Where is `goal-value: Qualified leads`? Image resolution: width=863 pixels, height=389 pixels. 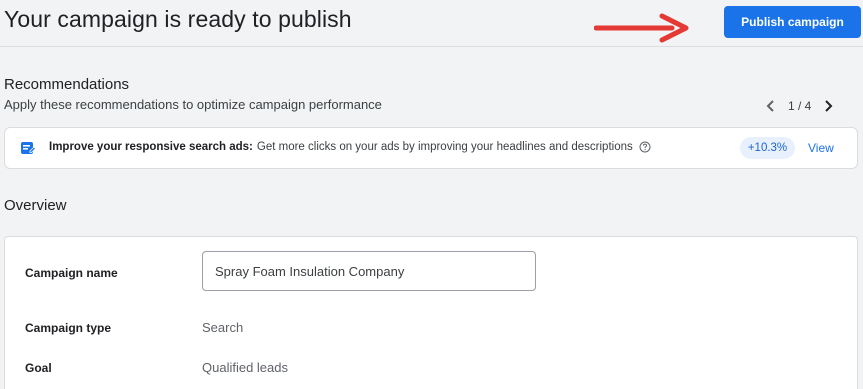
goal-value: Qualified leads is located at coordinates (245, 367).